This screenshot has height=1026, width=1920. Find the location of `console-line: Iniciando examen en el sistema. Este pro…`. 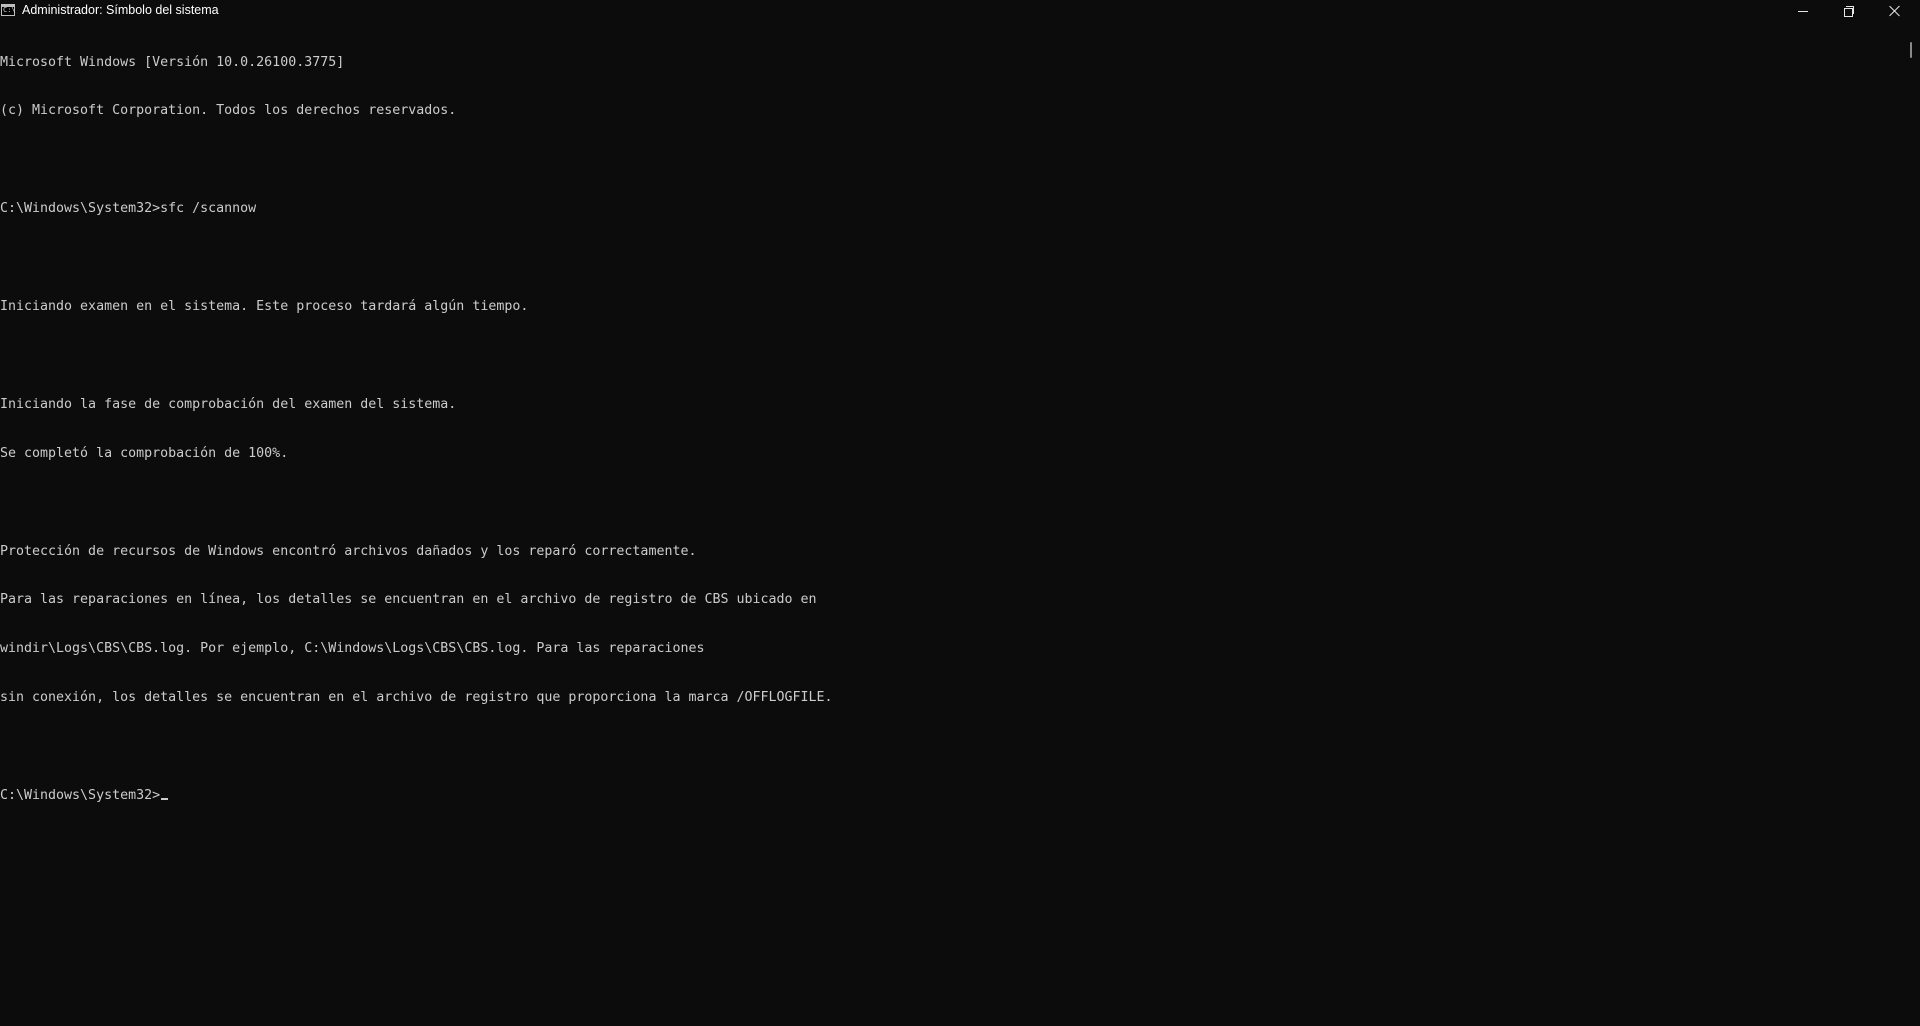

console-line: Iniciando examen en el sistema. Este pro… is located at coordinates (264, 307).